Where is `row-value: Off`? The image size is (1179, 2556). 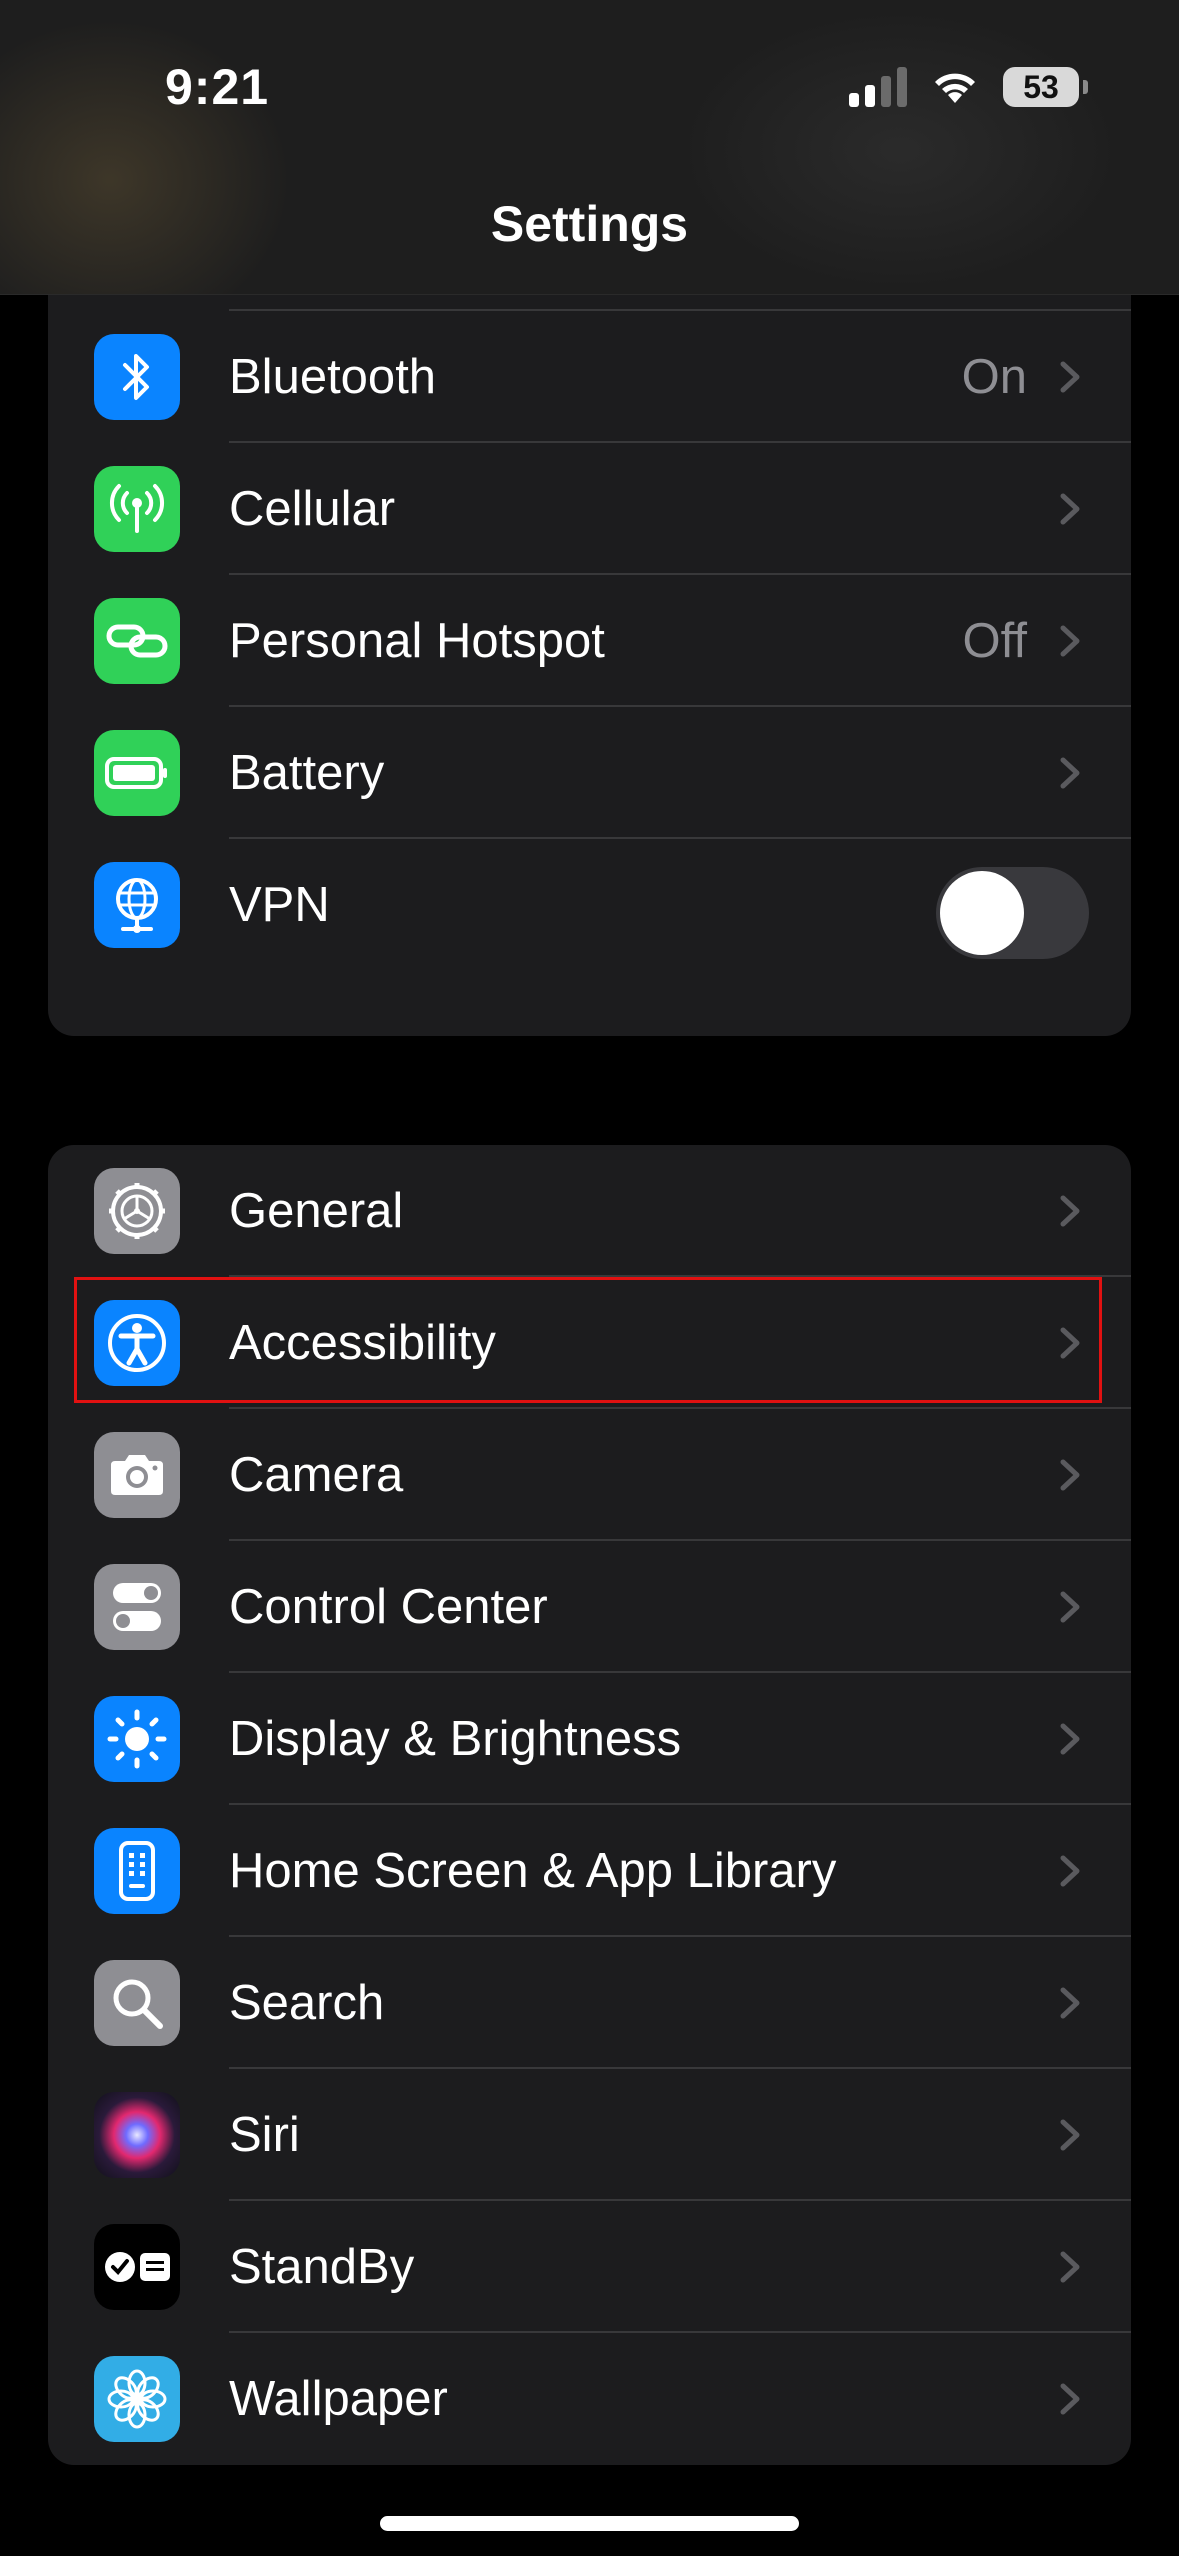 row-value: Off is located at coordinates (994, 641).